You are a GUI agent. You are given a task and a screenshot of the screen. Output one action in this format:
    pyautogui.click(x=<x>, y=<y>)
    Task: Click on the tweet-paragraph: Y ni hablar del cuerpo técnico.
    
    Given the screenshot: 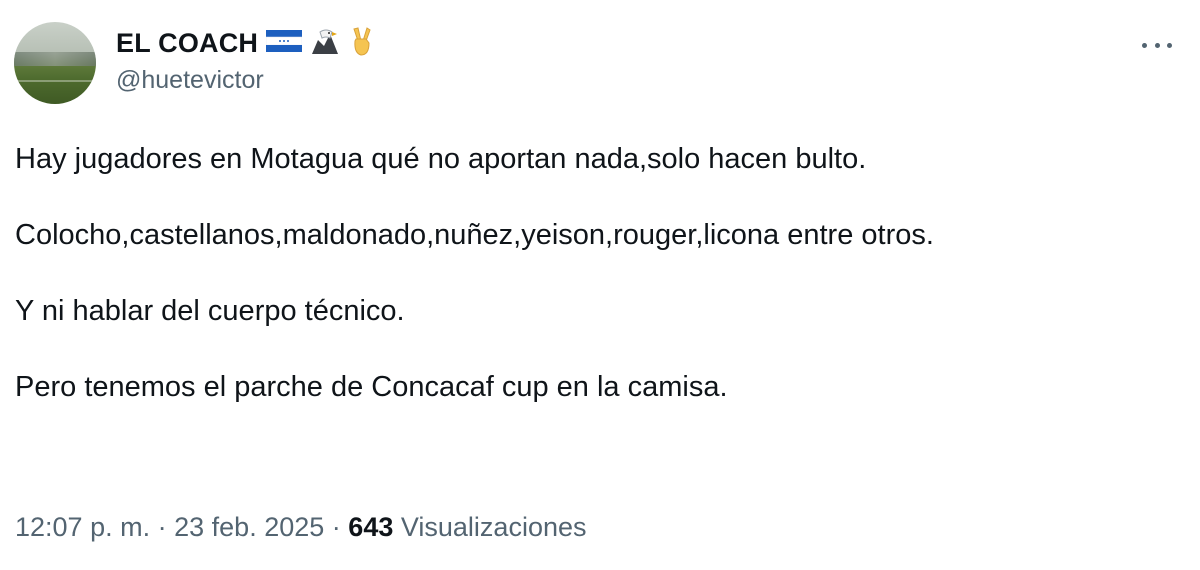 What is the action you would take?
    pyautogui.click(x=210, y=311)
    